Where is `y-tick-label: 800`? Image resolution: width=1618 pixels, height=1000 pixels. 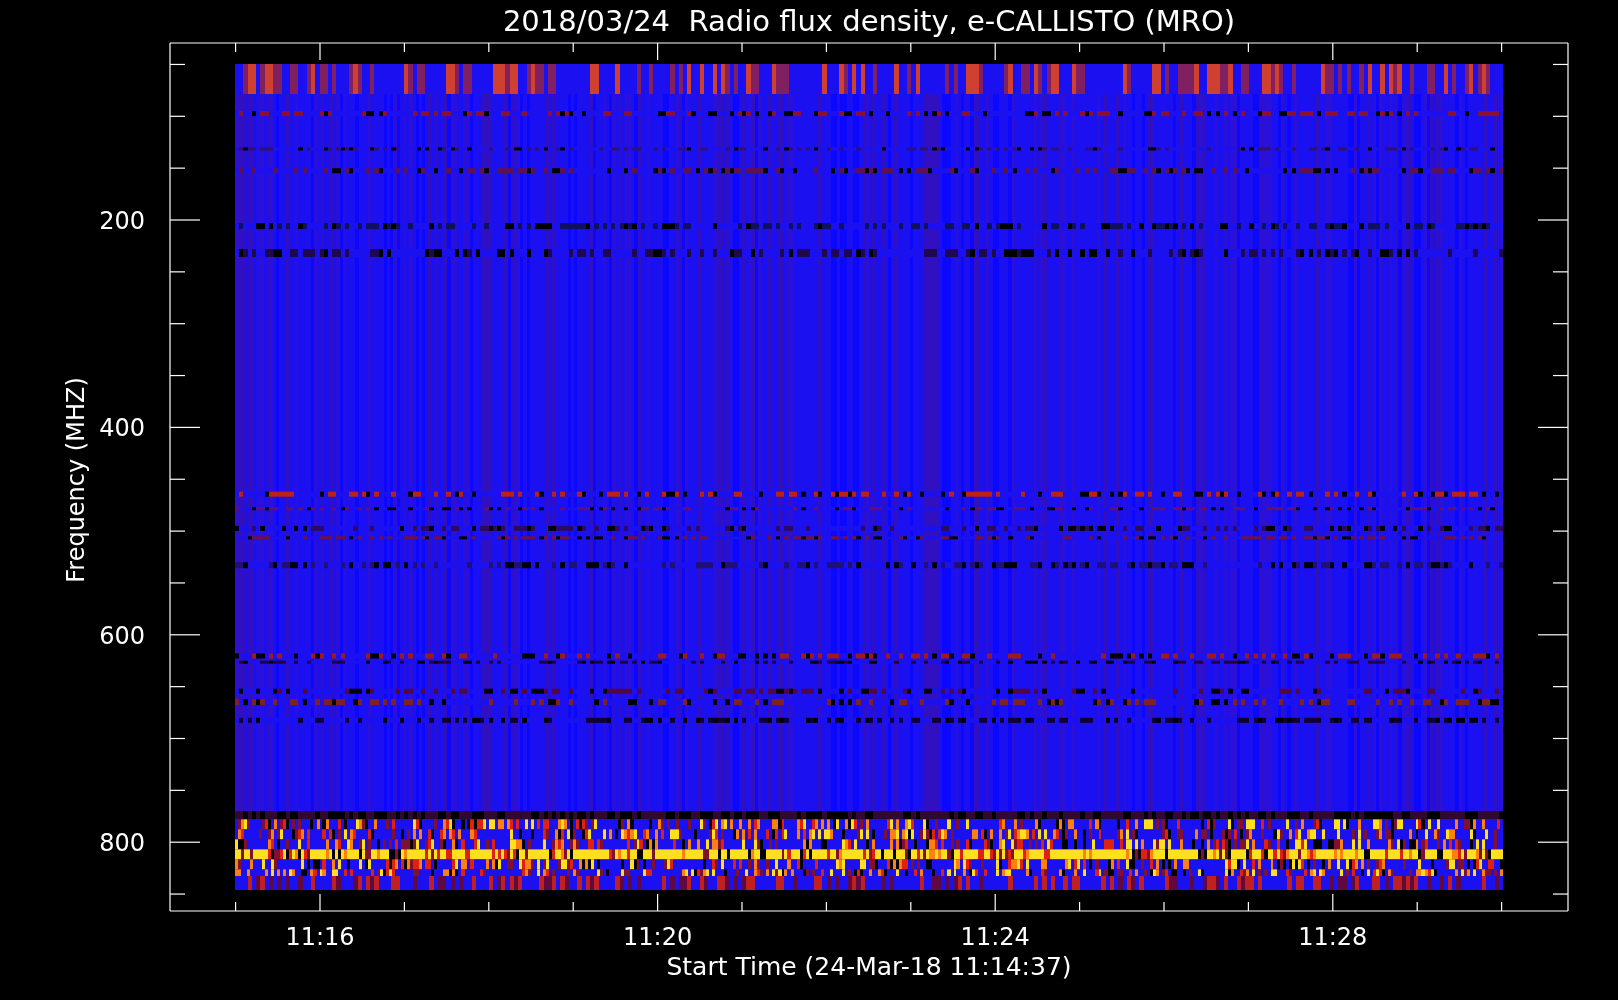
y-tick-label: 800 is located at coordinates (122, 843).